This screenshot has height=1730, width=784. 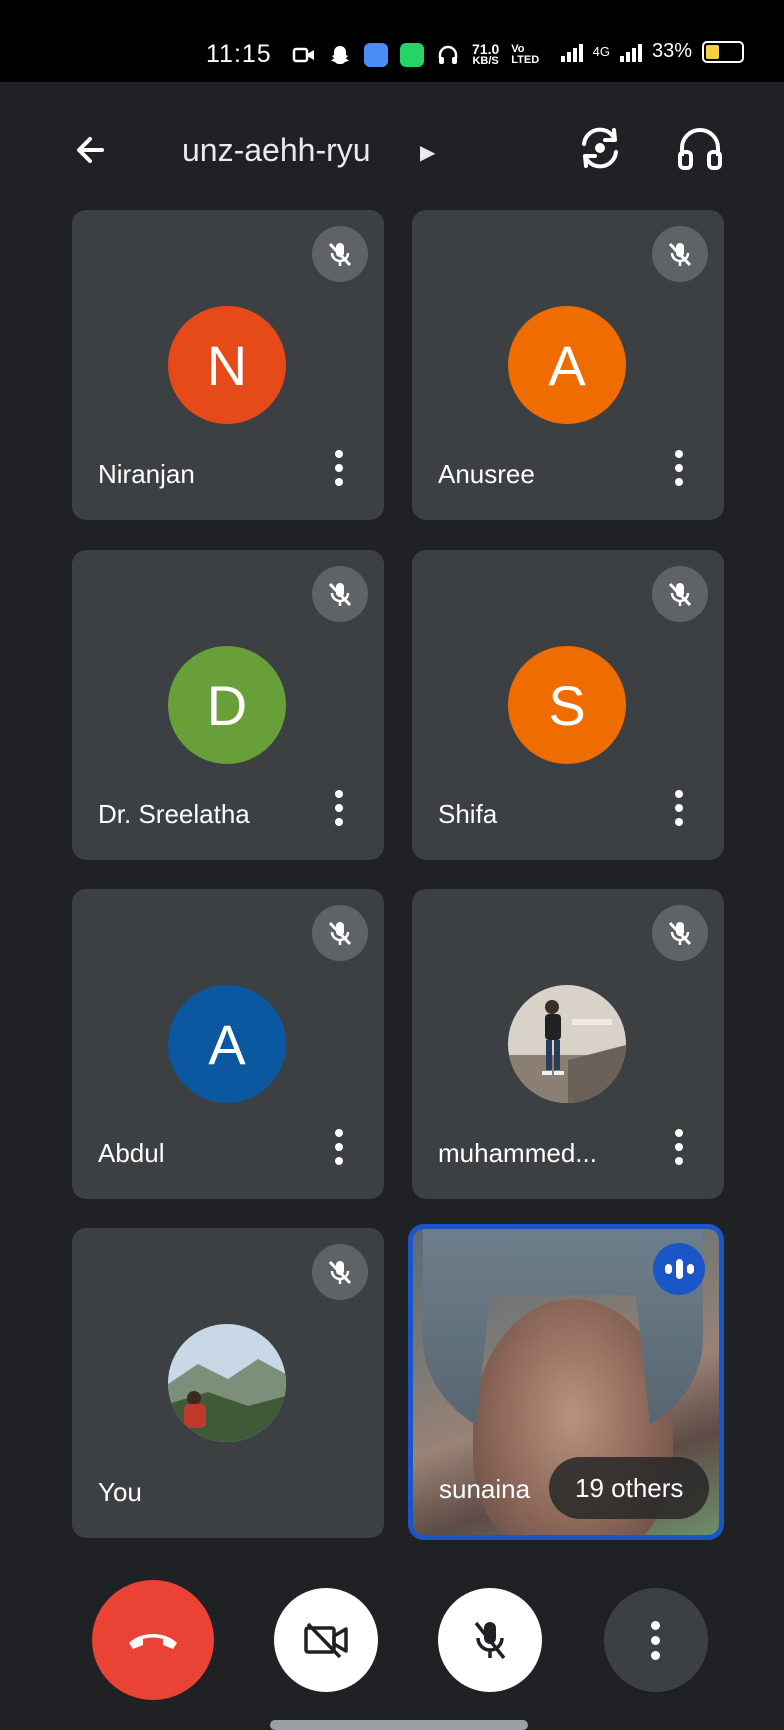 I want to click on more-options-button, so click(x=656, y=1640).